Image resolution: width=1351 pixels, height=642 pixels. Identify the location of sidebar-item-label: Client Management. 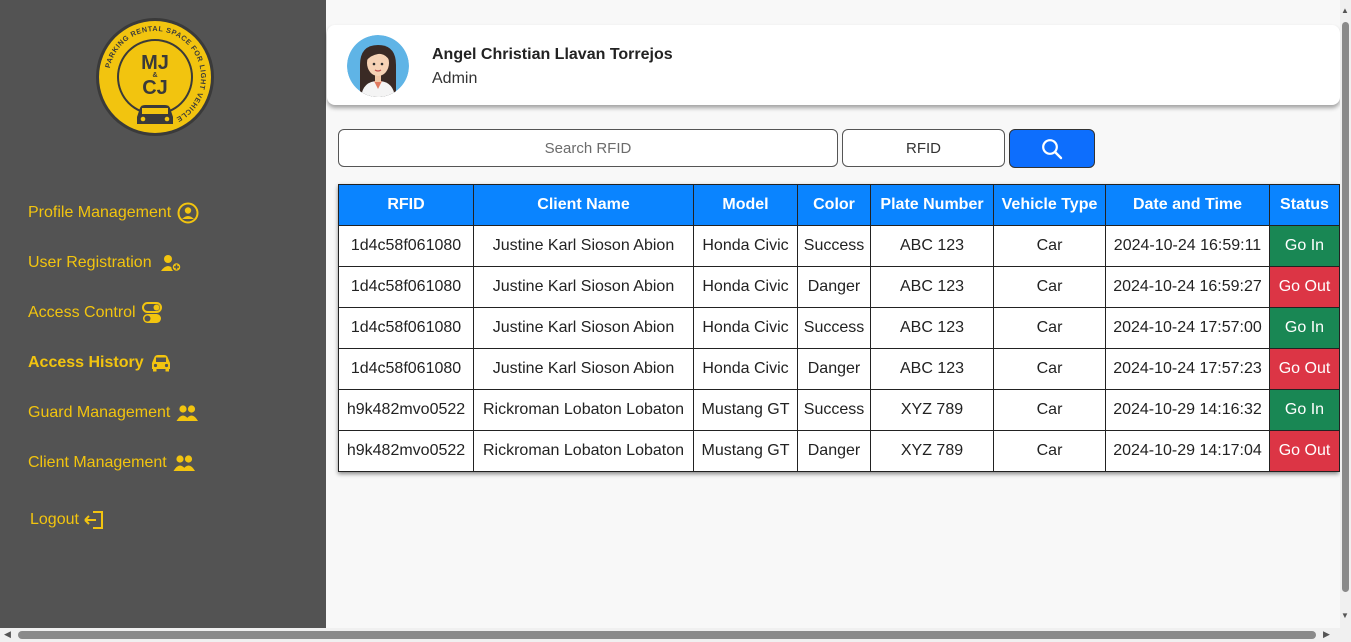
(97, 462).